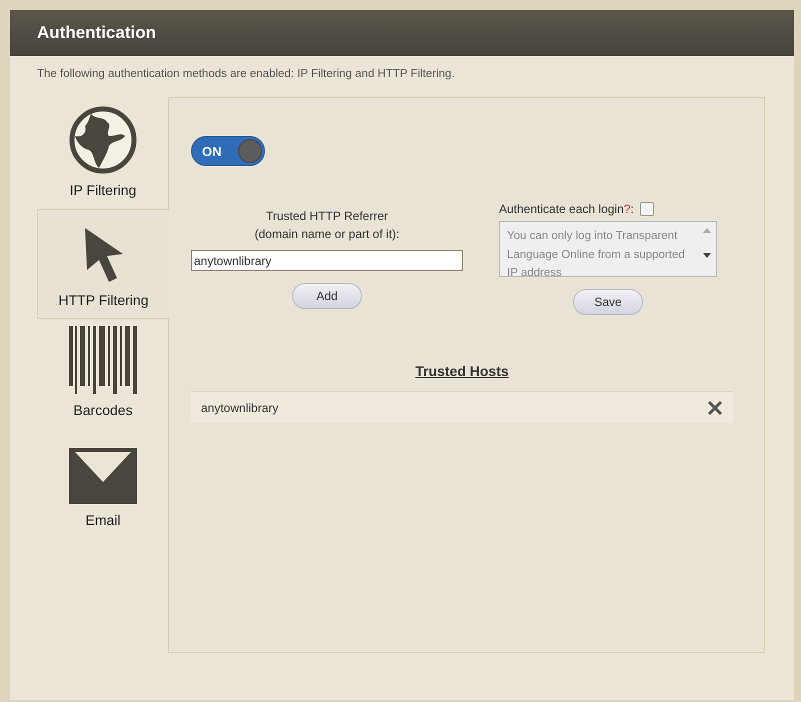  What do you see at coordinates (103, 140) in the screenshot?
I see `globe-icon` at bounding box center [103, 140].